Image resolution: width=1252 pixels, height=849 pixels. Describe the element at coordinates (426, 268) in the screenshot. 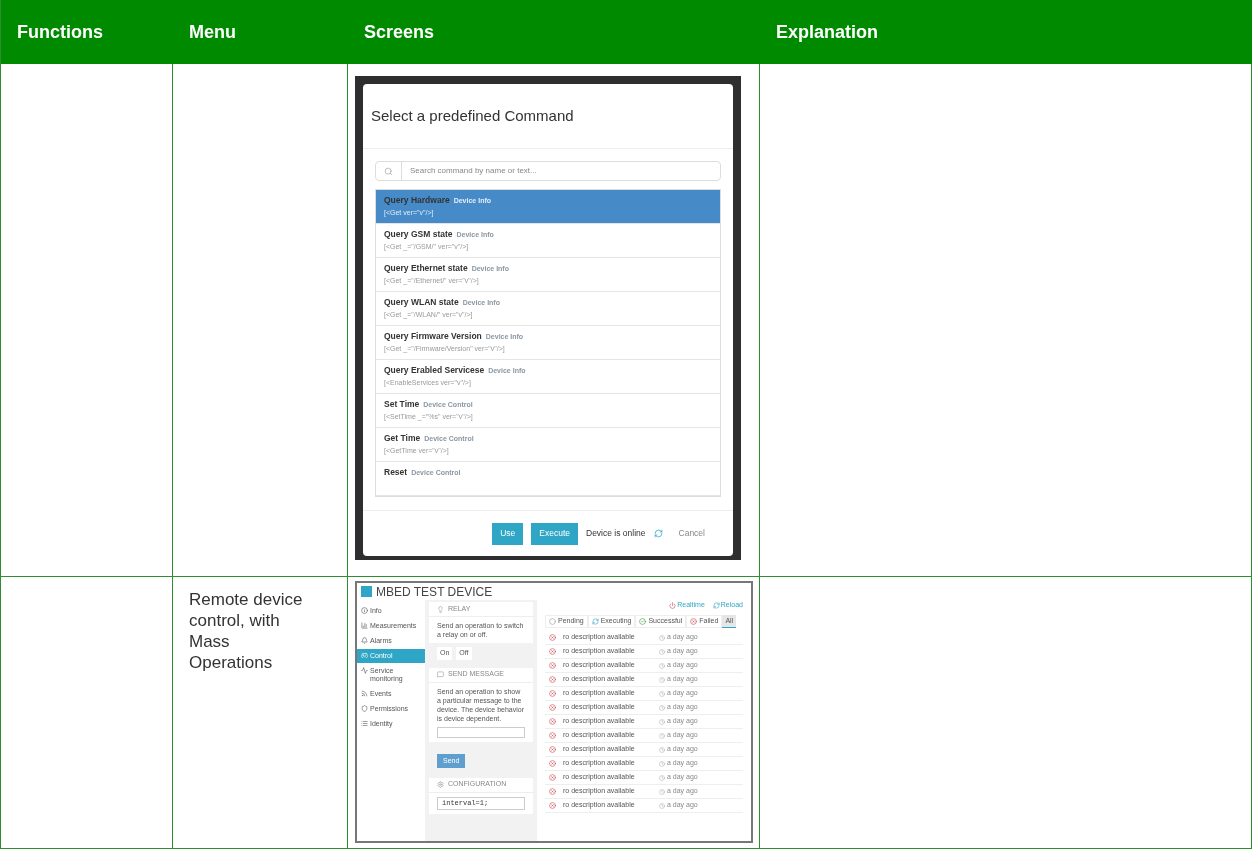

I see `command-name: Query Ethernet state` at that location.